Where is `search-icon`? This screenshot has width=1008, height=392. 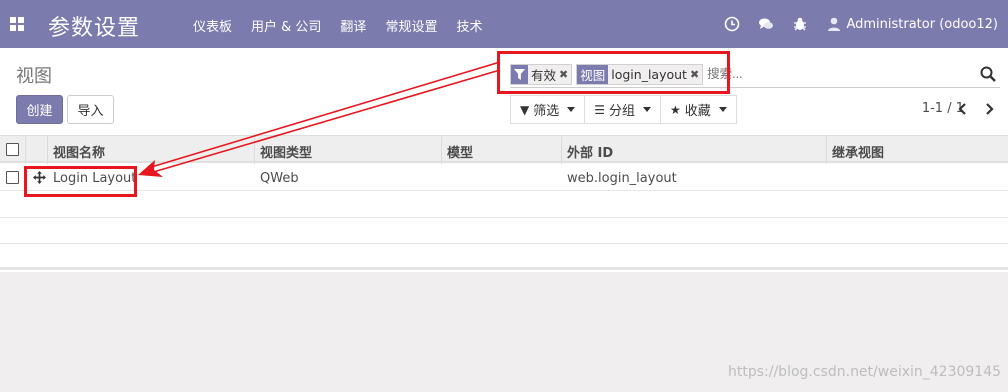
search-icon is located at coordinates (988, 74).